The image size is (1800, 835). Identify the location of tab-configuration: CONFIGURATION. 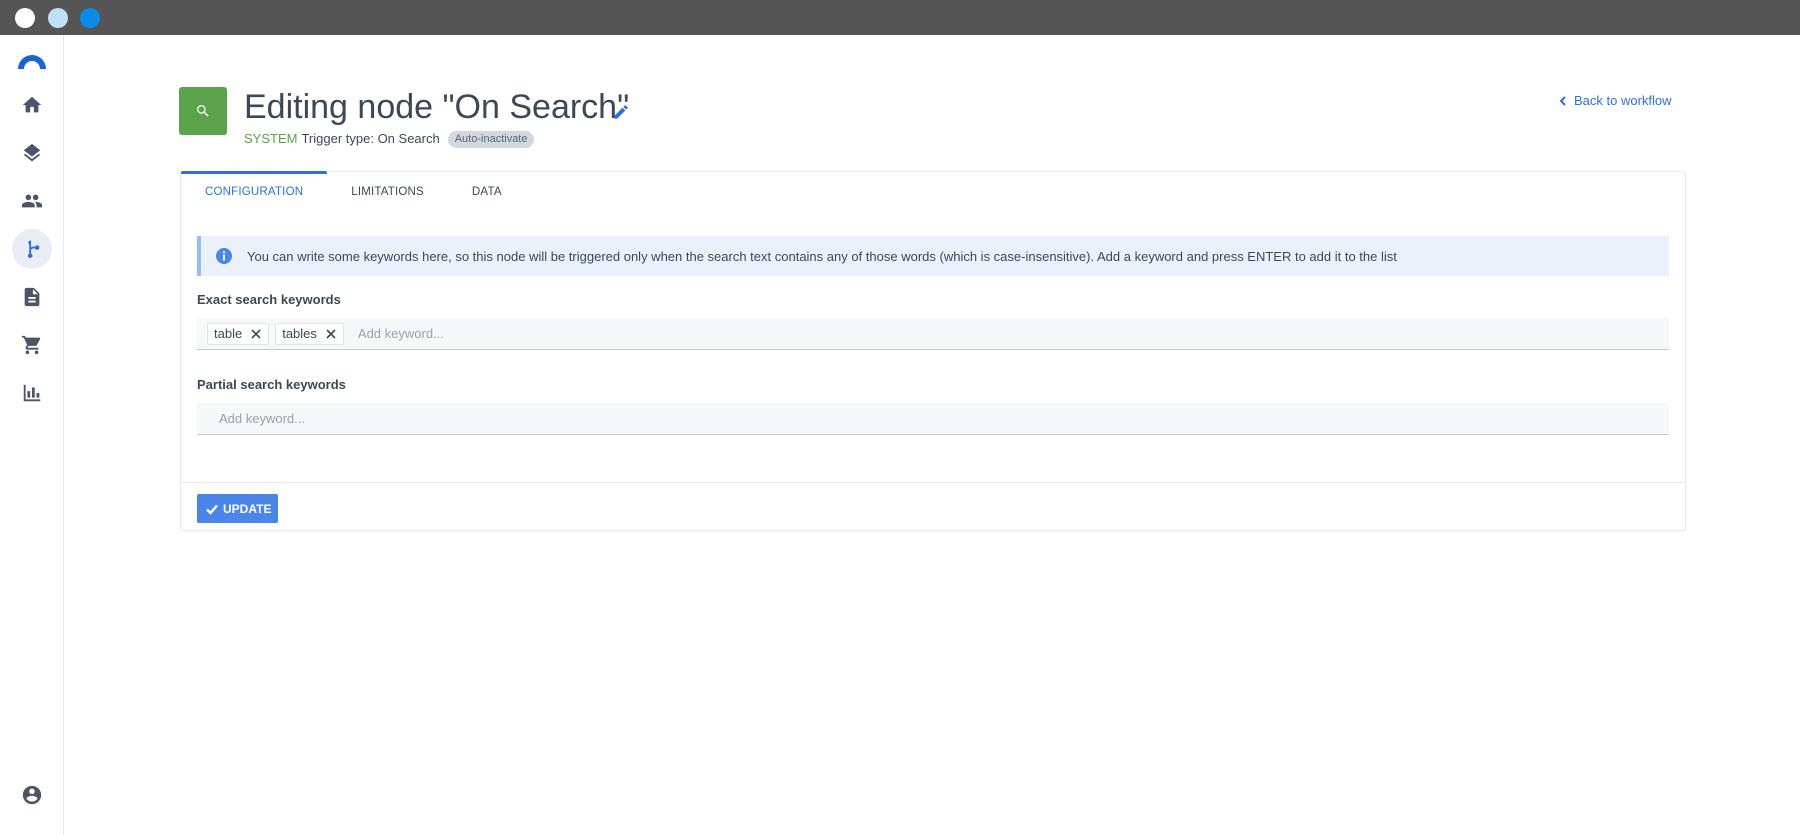
(254, 191).